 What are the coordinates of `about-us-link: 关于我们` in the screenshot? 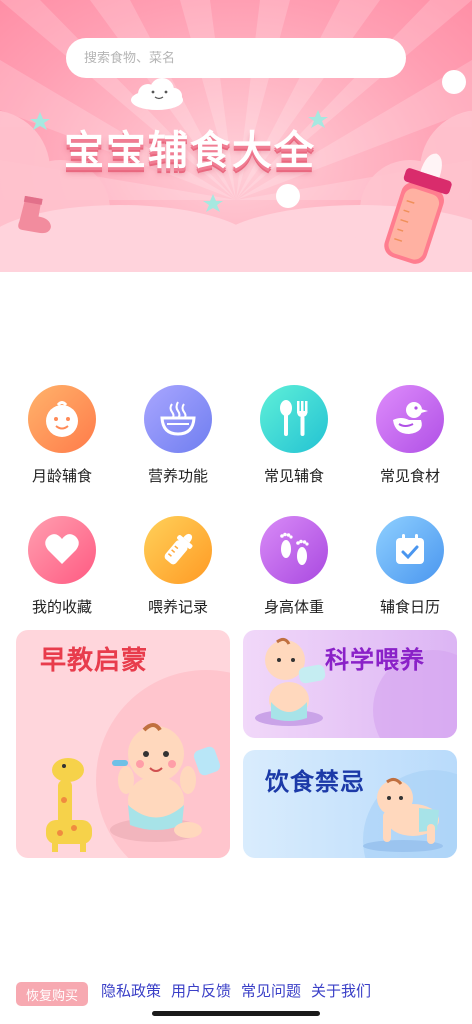 It's located at (341, 990).